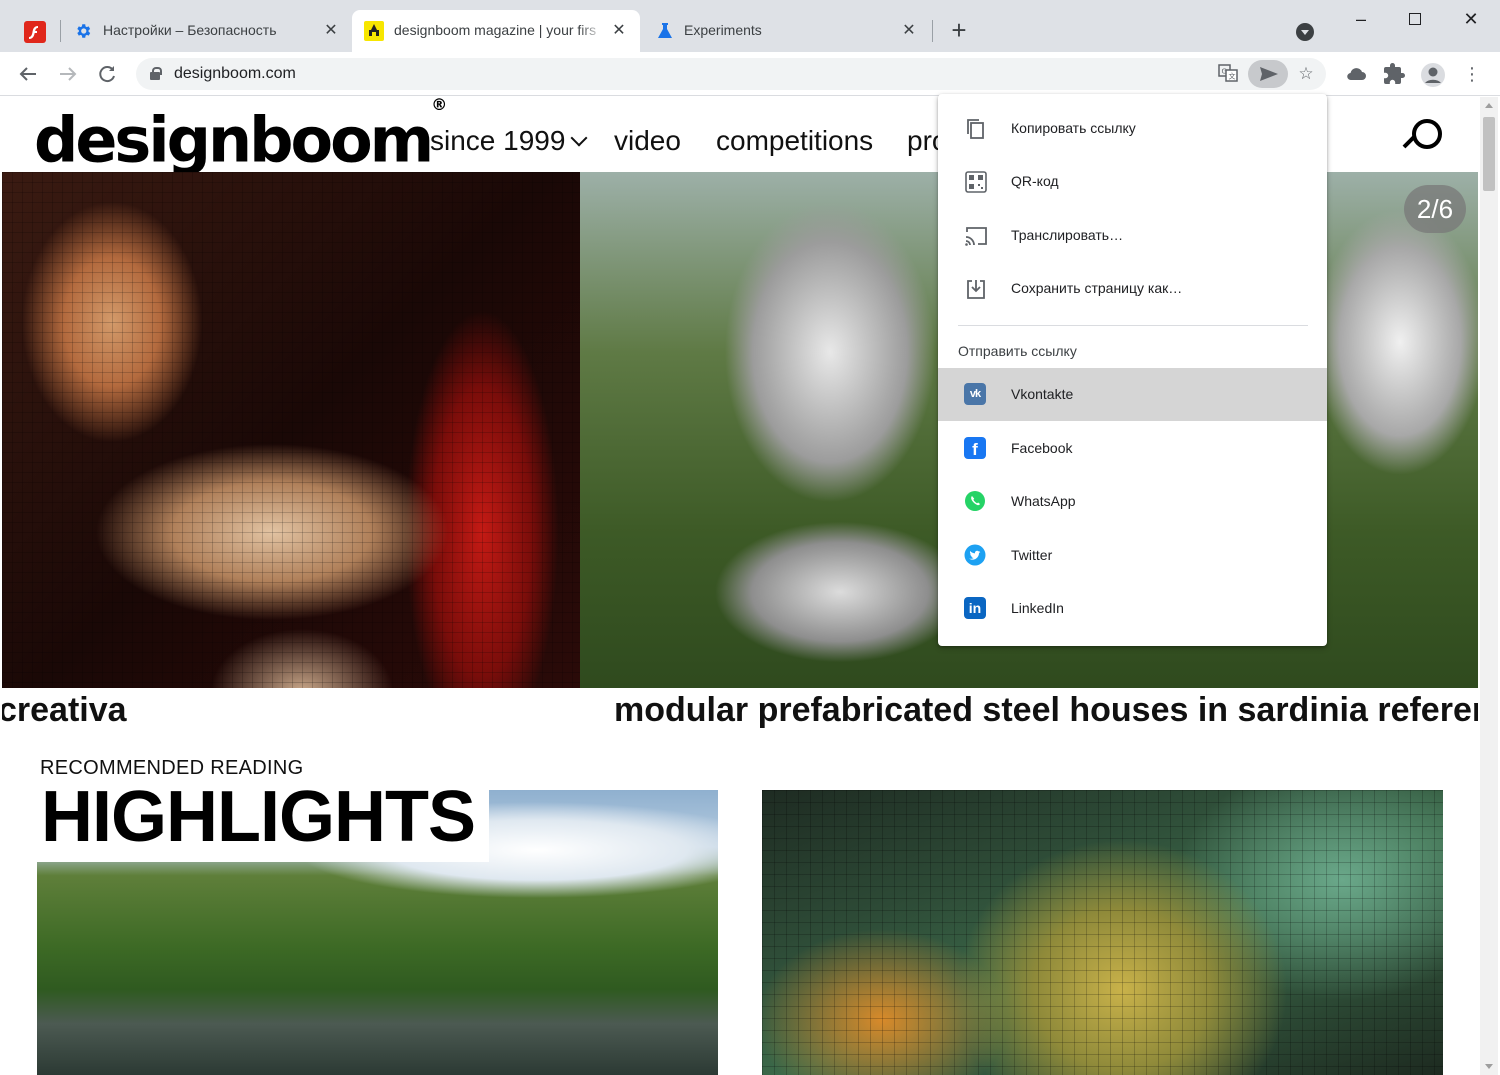 The width and height of the screenshot is (1500, 1075). I want to click on send-link-heading: Отправить ссылку, so click(1017, 351).